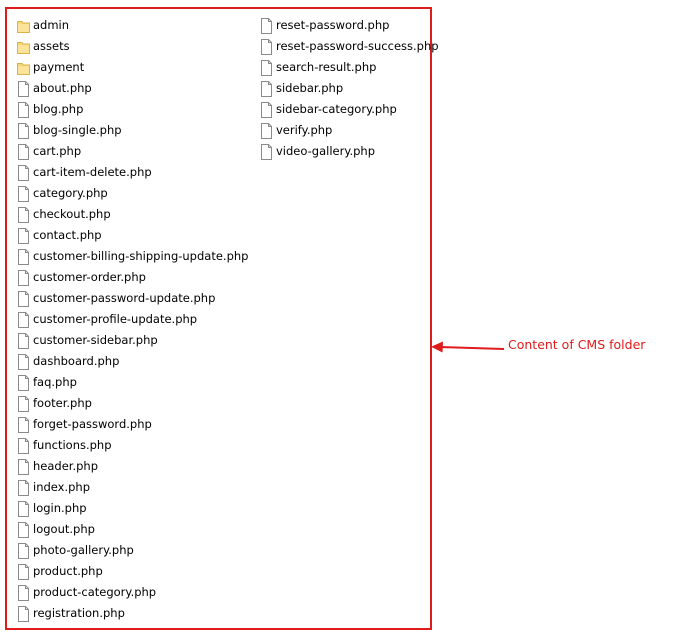 The height and width of the screenshot is (635, 674). Describe the element at coordinates (89, 277) in the screenshot. I see `item-label: customer-order.php` at that location.